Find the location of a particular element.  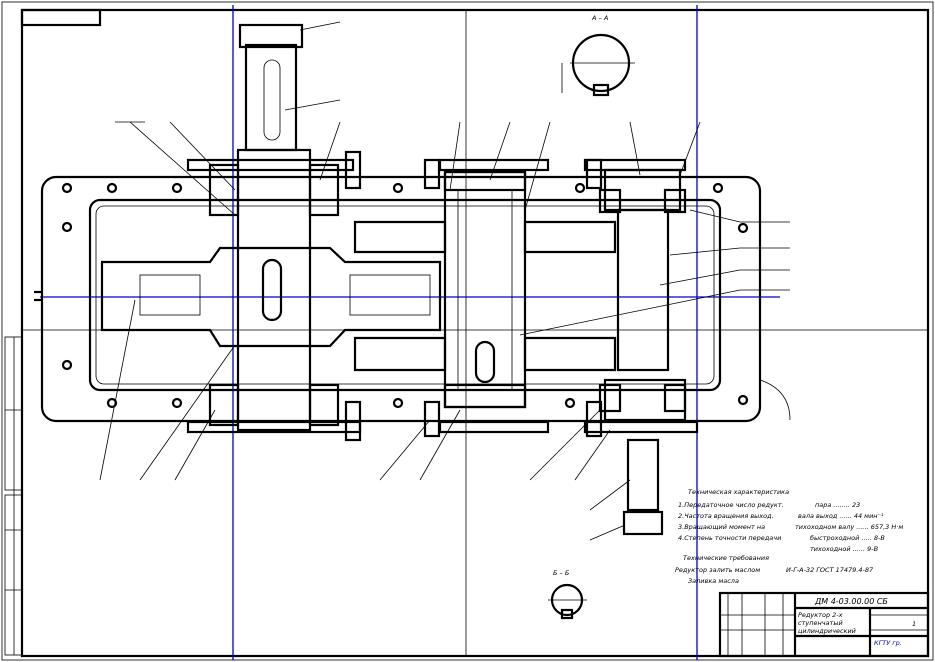

intermediate-shaft is located at coordinates (485, 289).